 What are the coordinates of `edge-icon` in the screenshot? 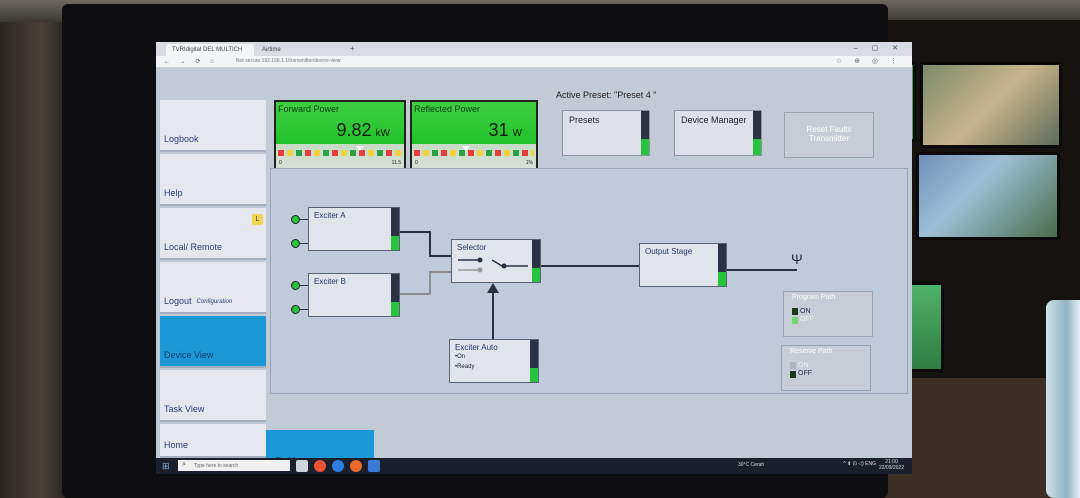 It's located at (338, 466).